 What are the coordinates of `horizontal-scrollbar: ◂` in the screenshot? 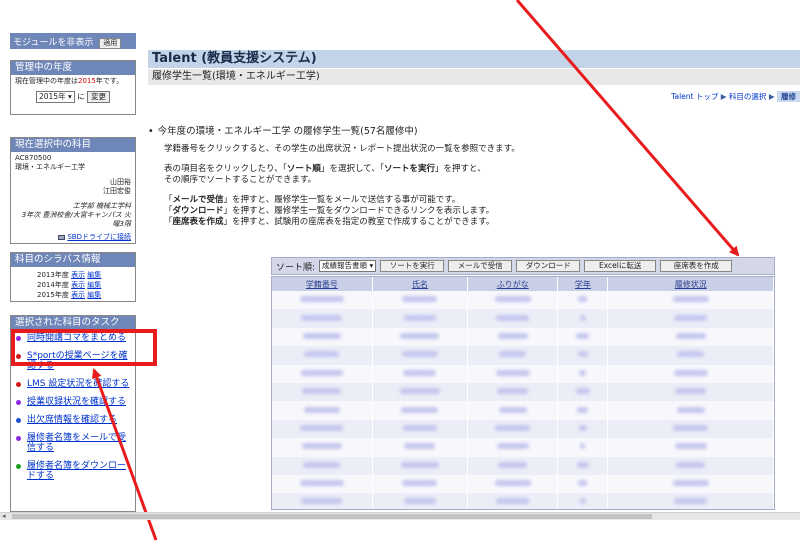 It's located at (400, 516).